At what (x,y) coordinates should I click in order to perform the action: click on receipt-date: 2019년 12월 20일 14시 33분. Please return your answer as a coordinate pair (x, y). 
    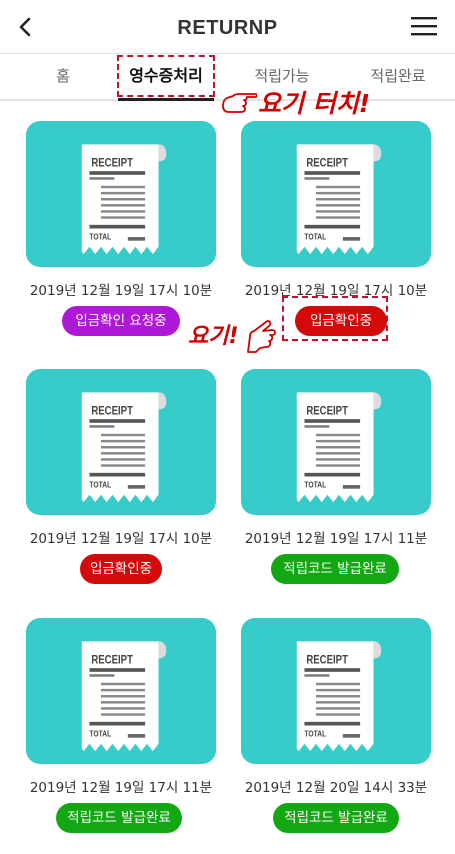
    Looking at the image, I should click on (336, 788).